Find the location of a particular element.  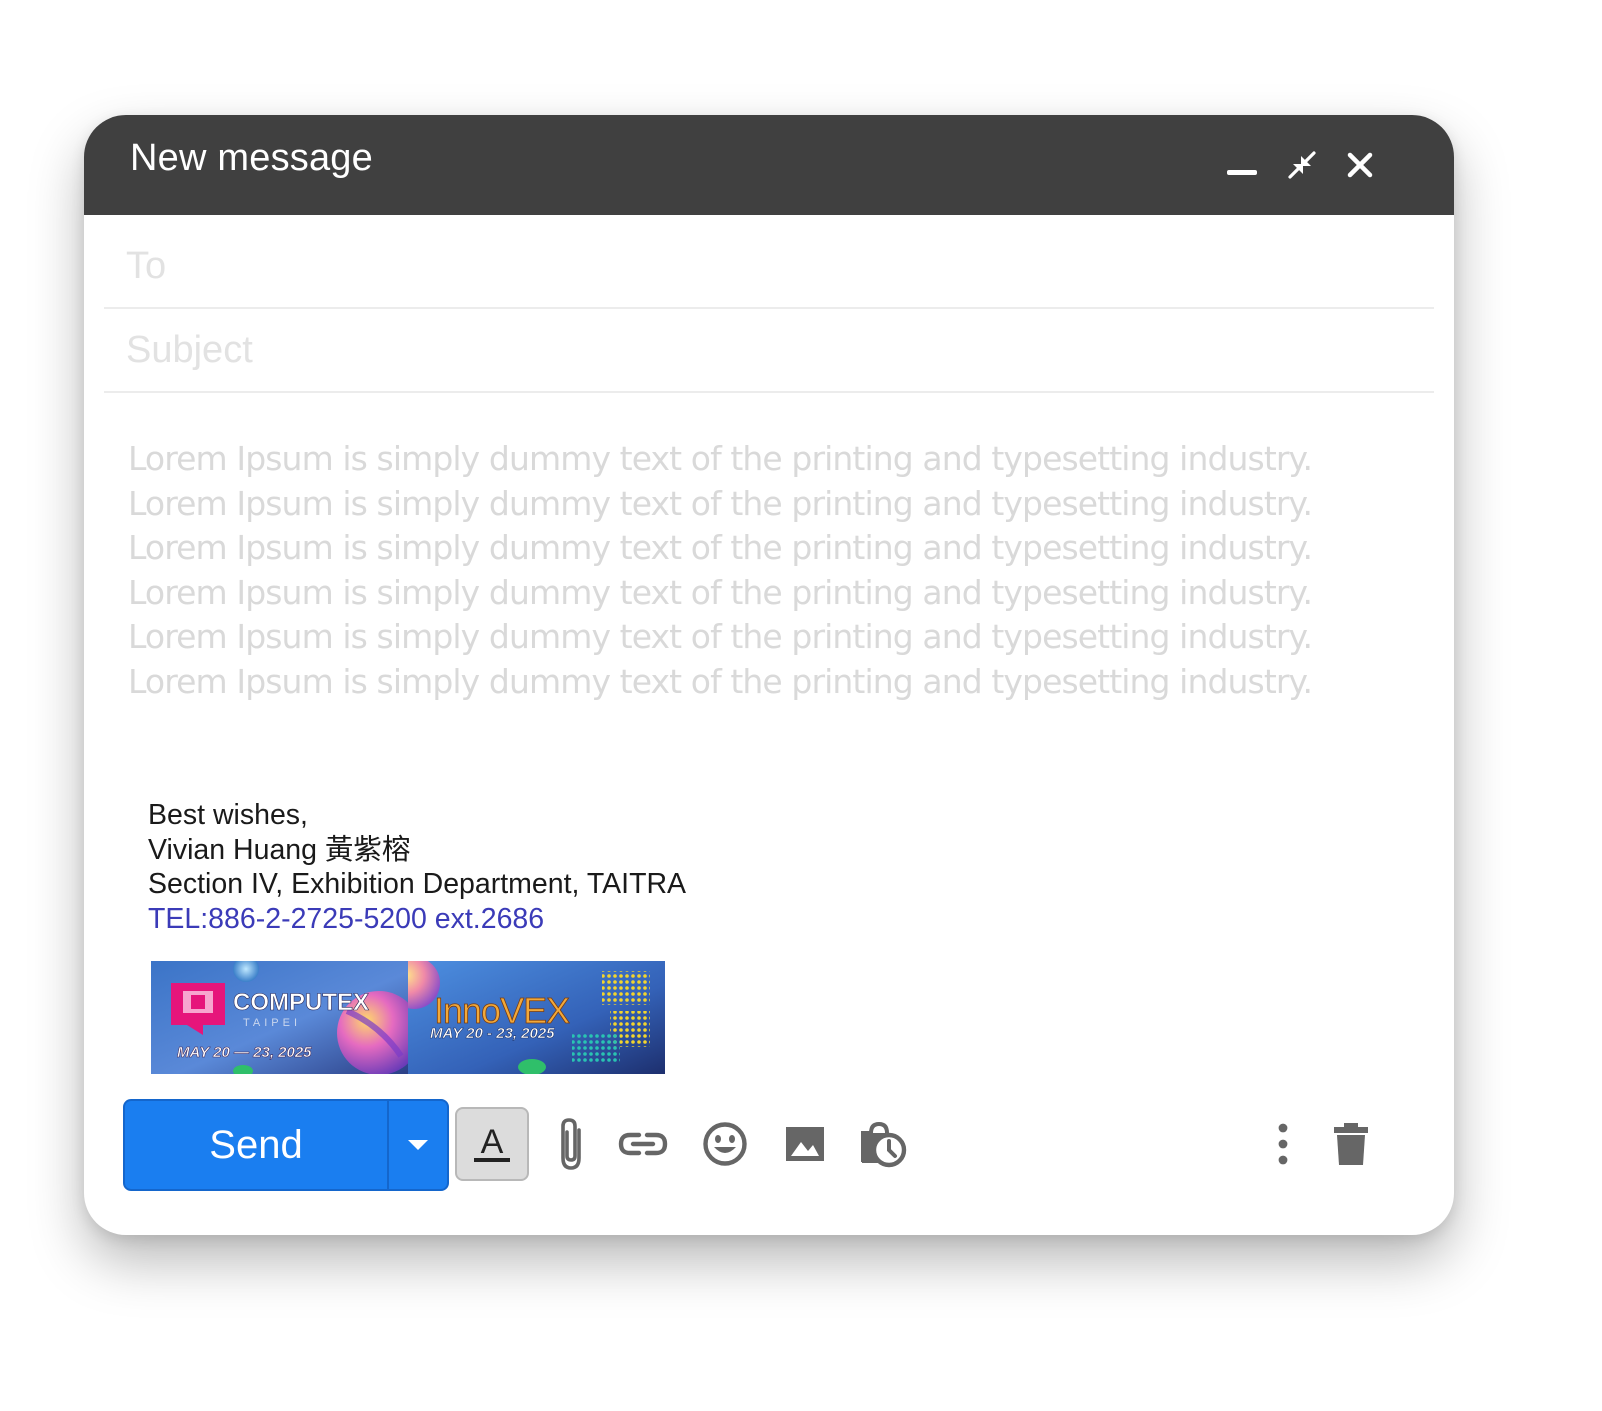

schedule-button is located at coordinates (883, 1144).